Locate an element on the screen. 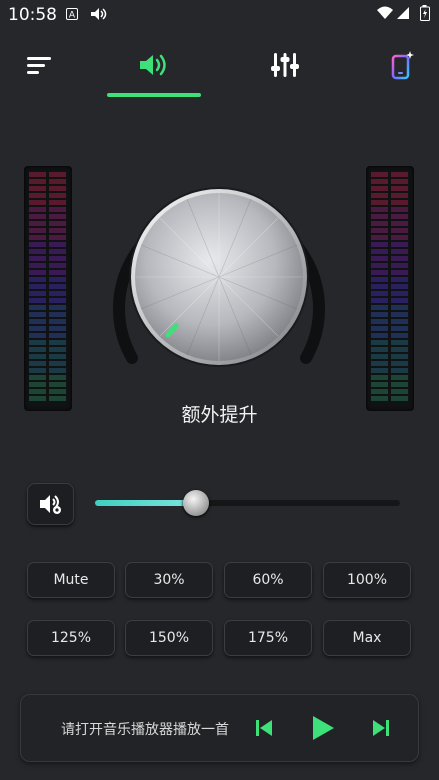  signal-icon is located at coordinates (403, 15).